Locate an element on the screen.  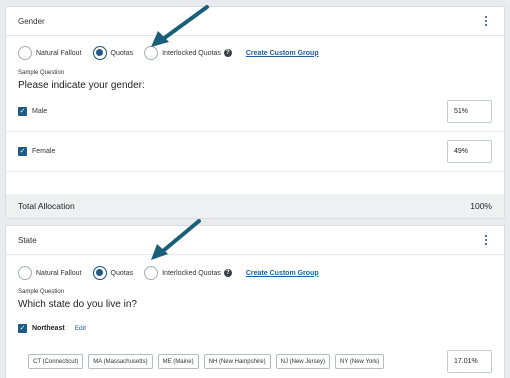
state-chip: NY (New York) is located at coordinates (359, 361).